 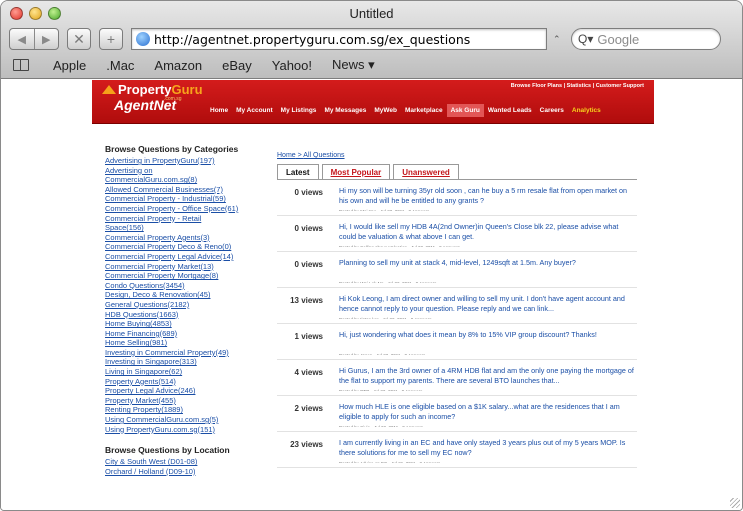 I want to click on nav-my-account: My Account, so click(x=254, y=110).